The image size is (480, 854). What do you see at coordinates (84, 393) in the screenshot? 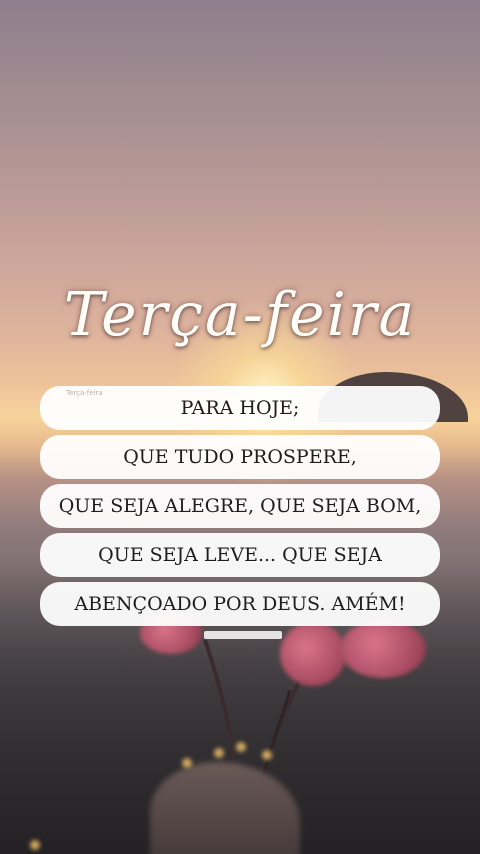
I see `watermark: Terça-feira` at bounding box center [84, 393].